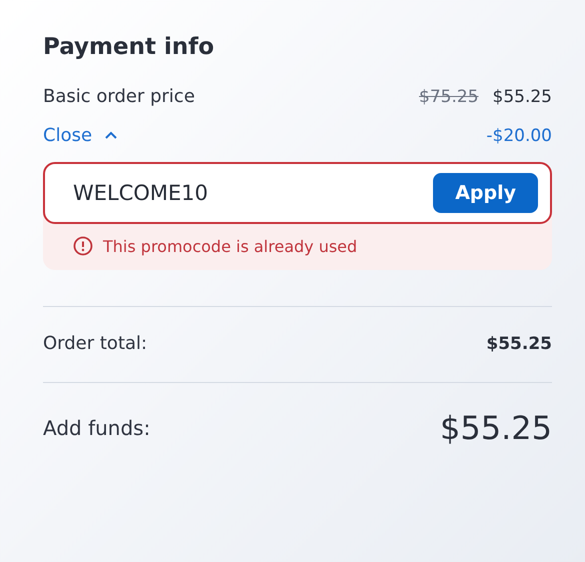 This screenshot has width=585, height=562. Describe the element at coordinates (83, 246) in the screenshot. I see `warning-icon` at that location.